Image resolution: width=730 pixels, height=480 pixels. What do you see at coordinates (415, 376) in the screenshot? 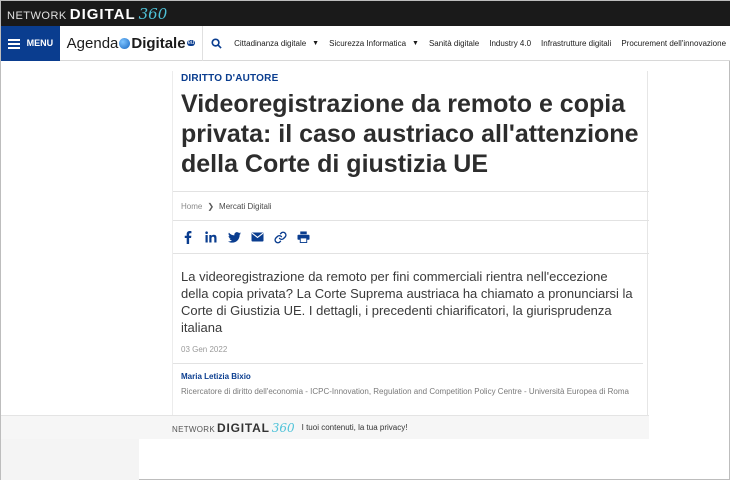
I see `author-name: Maria Letizia Bixio` at bounding box center [415, 376].